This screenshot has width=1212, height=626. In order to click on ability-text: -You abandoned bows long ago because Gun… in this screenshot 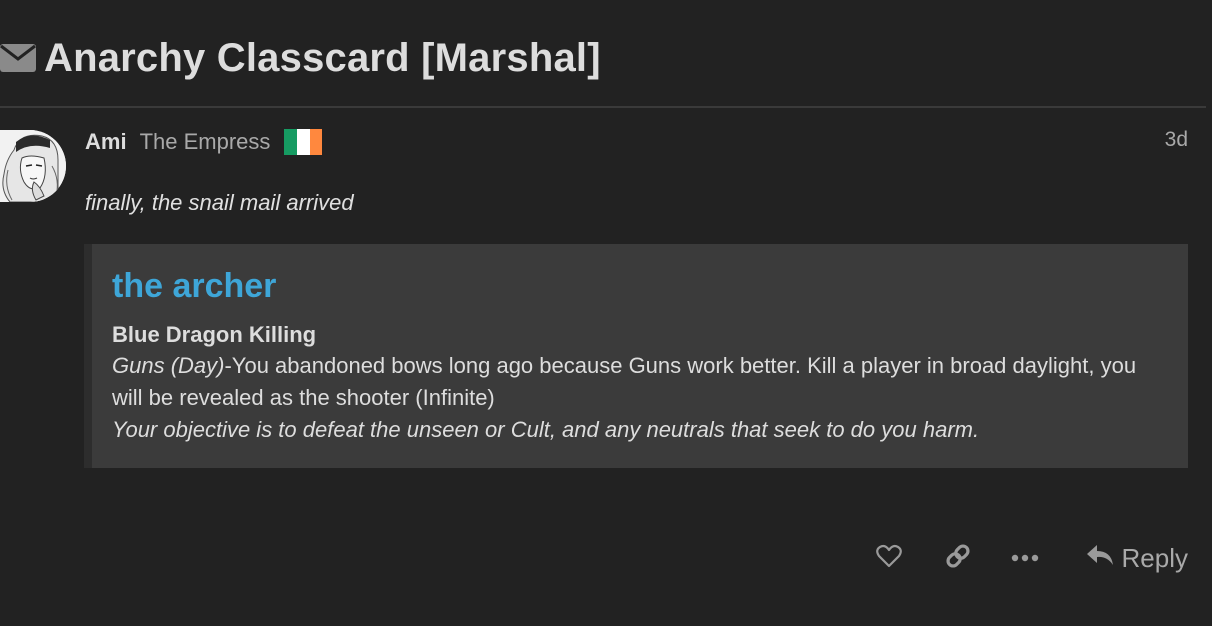, I will do `click(624, 381)`.